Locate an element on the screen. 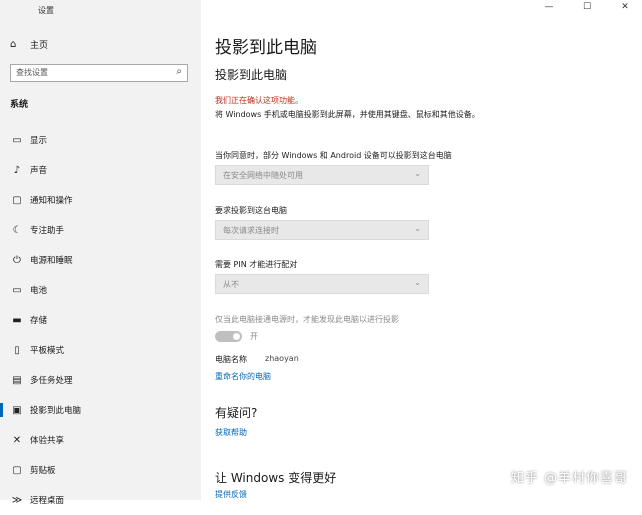 The width and height of the screenshot is (642, 515). section-title: 系统 is located at coordinates (19, 105).